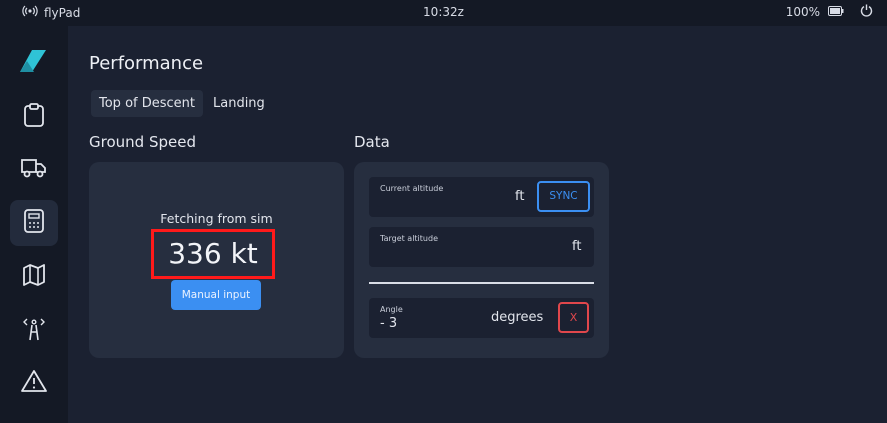  I want to click on warning-icon, so click(34, 383).